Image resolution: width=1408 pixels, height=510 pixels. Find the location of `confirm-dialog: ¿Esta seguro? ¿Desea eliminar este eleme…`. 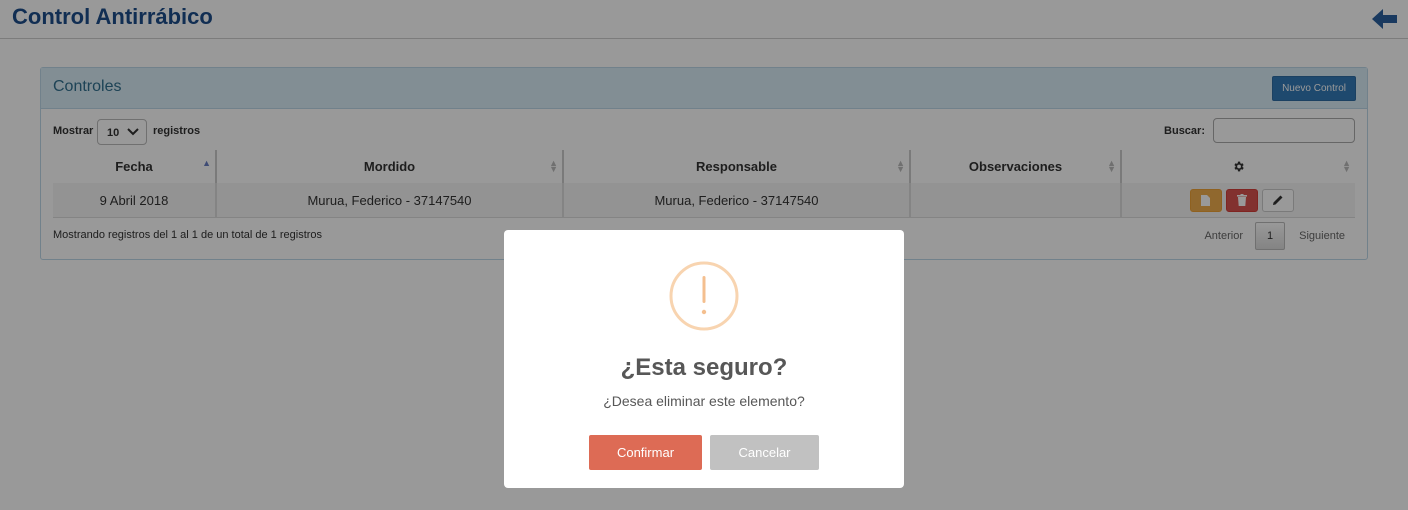

confirm-dialog: ¿Esta seguro? ¿Desea eliminar este eleme… is located at coordinates (704, 359).